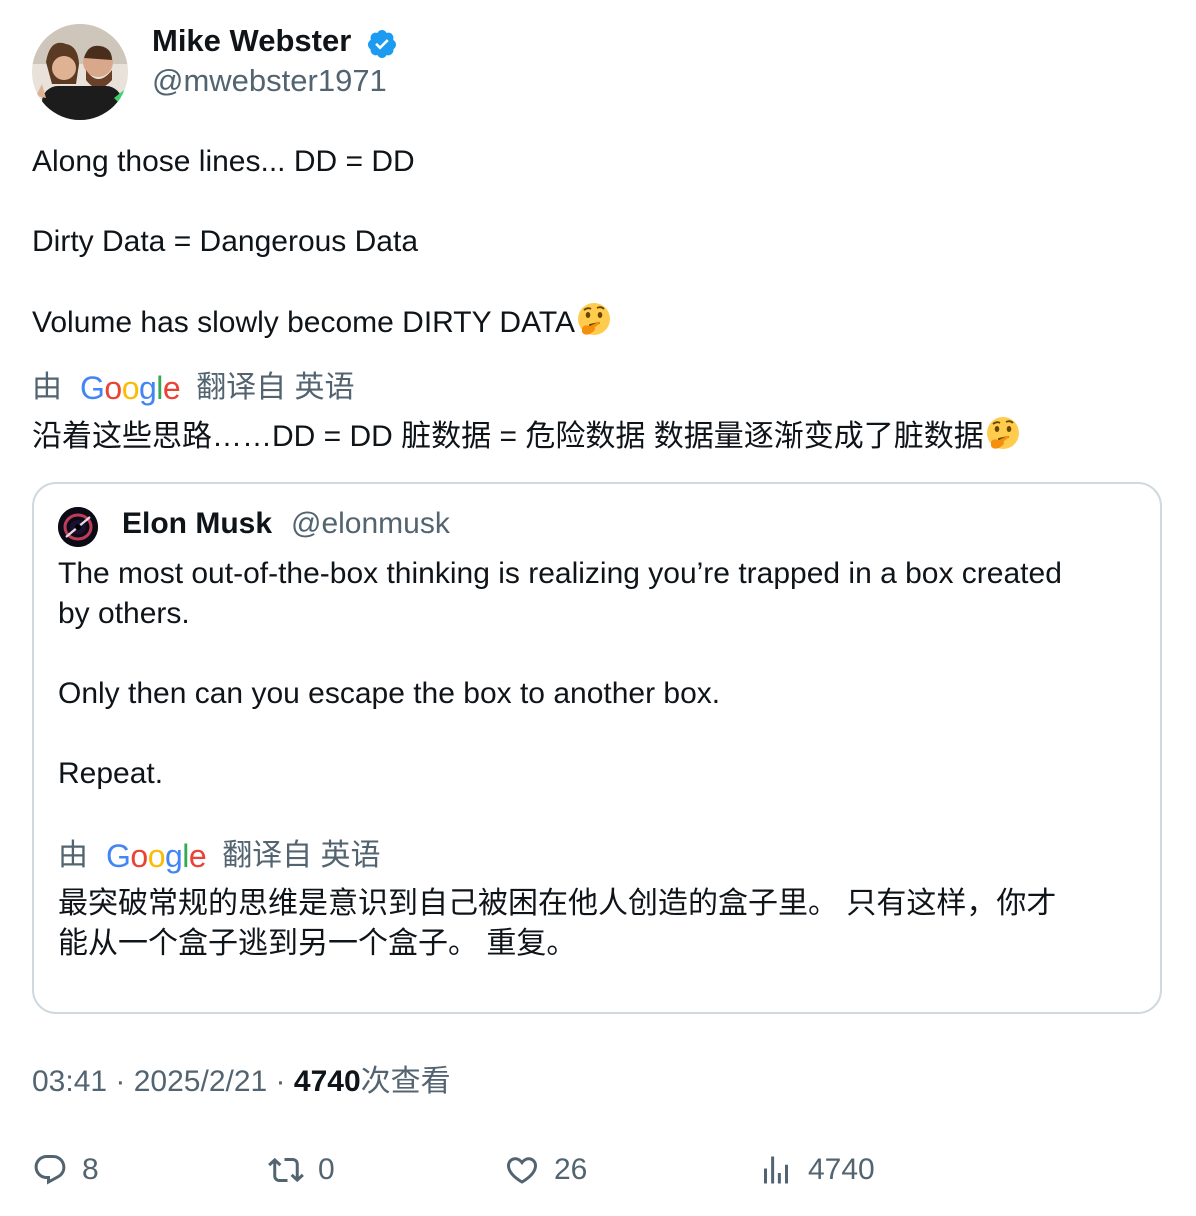  What do you see at coordinates (225, 241) in the screenshot?
I see `tweet-text-line-2: Dirty Data = Dangerous Data` at bounding box center [225, 241].